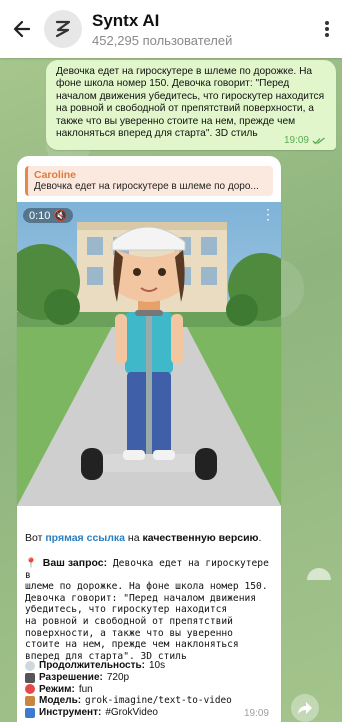 This screenshot has width=342, height=722. What do you see at coordinates (200, 538) in the screenshot?
I see `quality-version-text: качественную версию` at bounding box center [200, 538].